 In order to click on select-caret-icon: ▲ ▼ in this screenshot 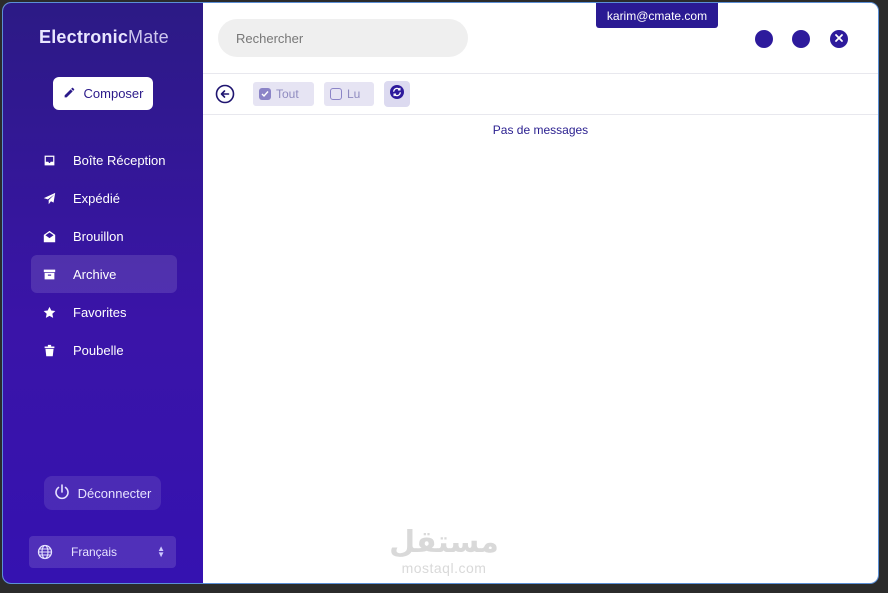, I will do `click(161, 551)`.